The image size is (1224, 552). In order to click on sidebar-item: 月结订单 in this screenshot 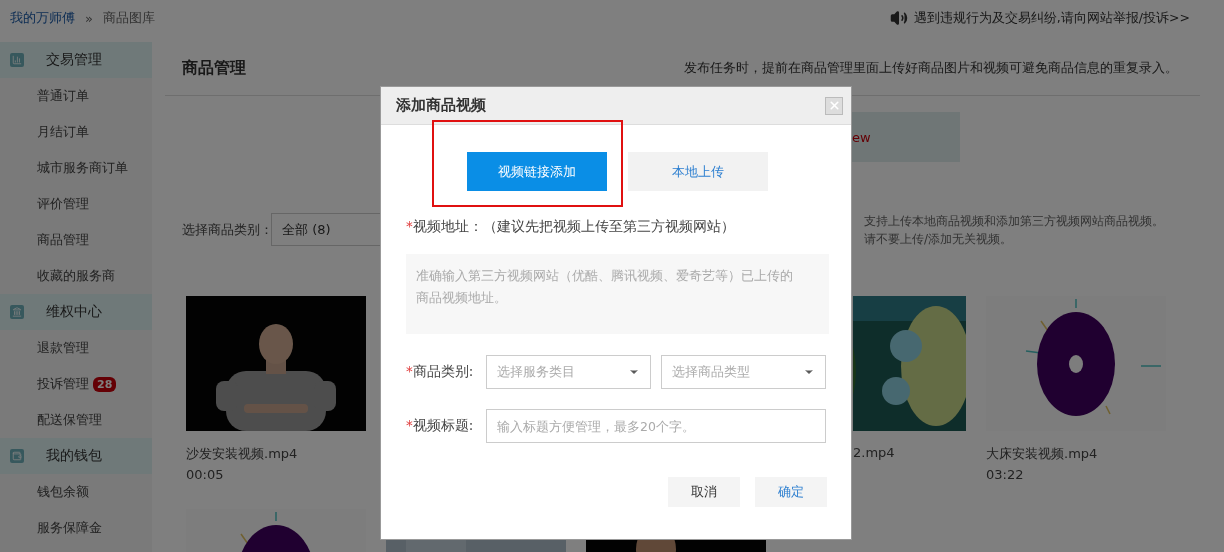, I will do `click(76, 132)`.